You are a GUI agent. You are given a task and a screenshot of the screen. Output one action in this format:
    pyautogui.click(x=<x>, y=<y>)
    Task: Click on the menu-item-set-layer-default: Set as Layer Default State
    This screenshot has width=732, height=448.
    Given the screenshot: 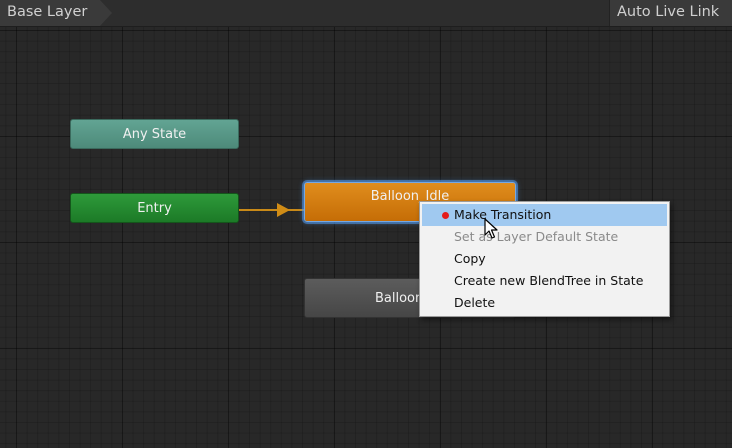 What is the action you would take?
    pyautogui.click(x=544, y=237)
    